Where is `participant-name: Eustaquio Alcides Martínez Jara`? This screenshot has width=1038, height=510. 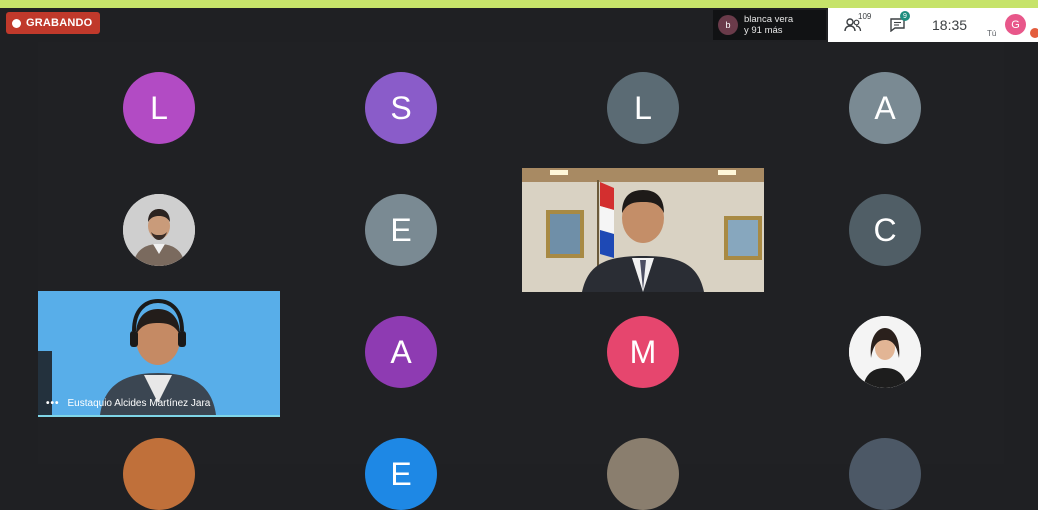 participant-name: Eustaquio Alcides Martínez Jara is located at coordinates (139, 403).